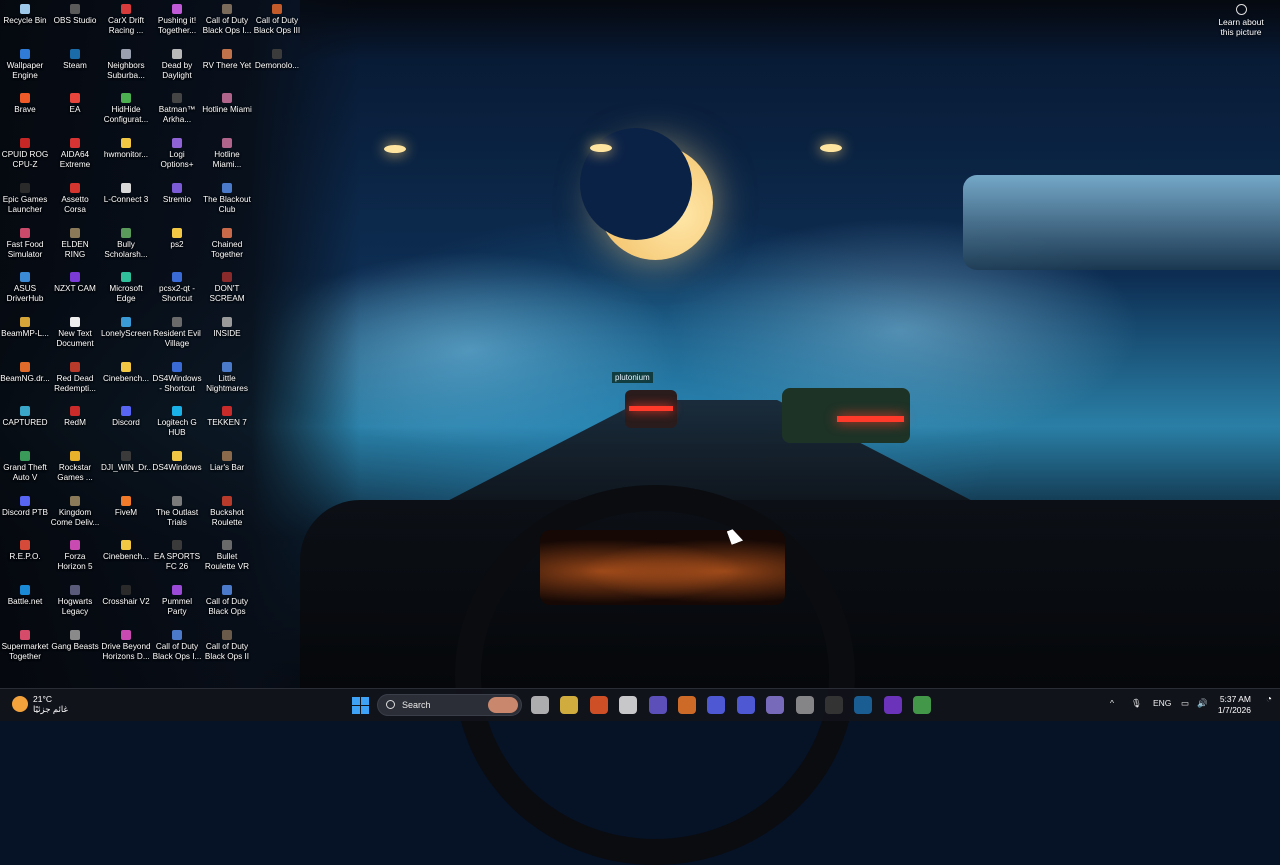 The width and height of the screenshot is (1280, 865). I want to click on desktop-icon: Logitech G HUB, so click(177, 428).